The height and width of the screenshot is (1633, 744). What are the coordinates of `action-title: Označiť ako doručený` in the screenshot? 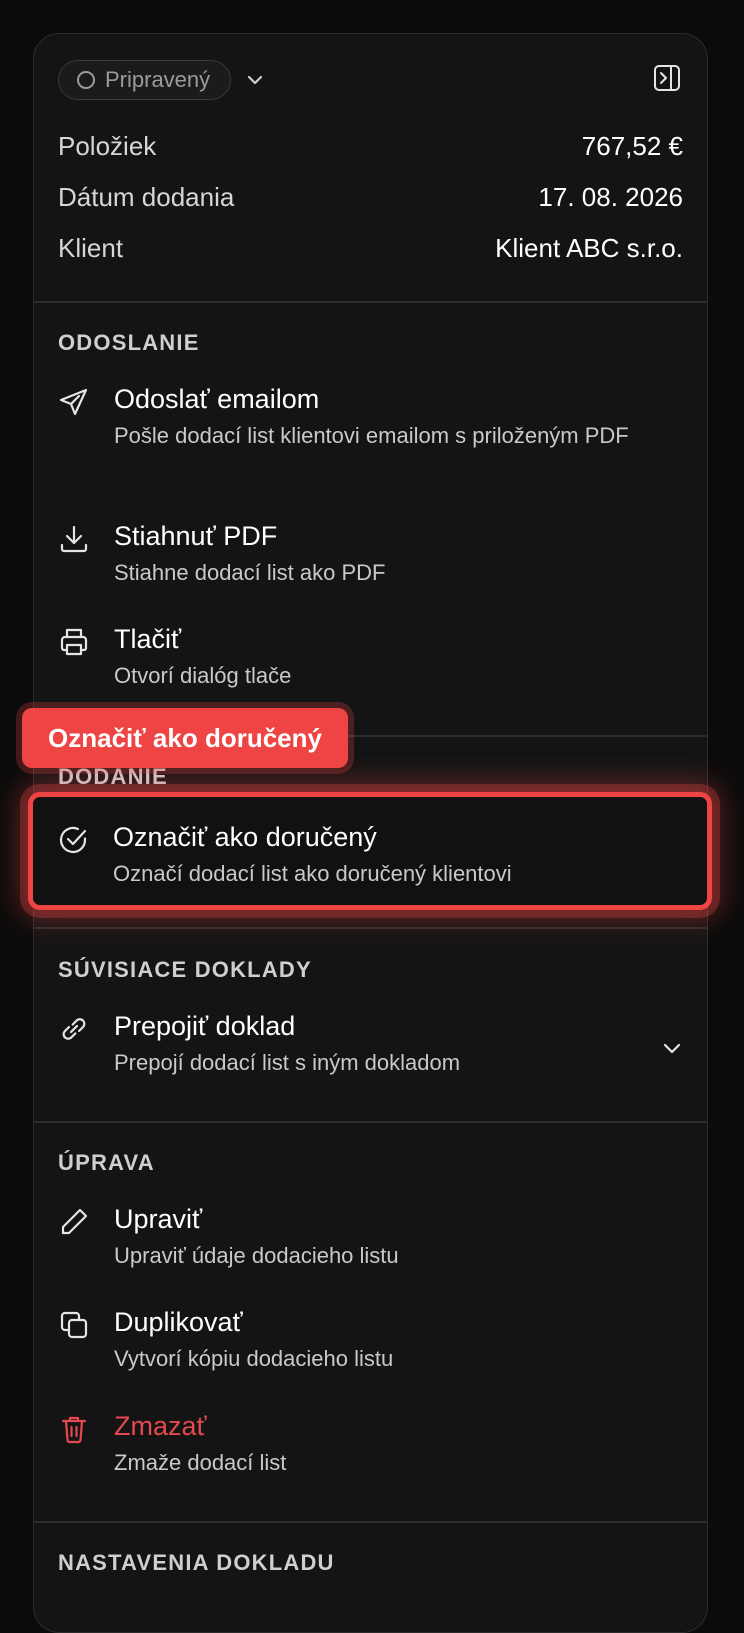 It's located at (245, 837).